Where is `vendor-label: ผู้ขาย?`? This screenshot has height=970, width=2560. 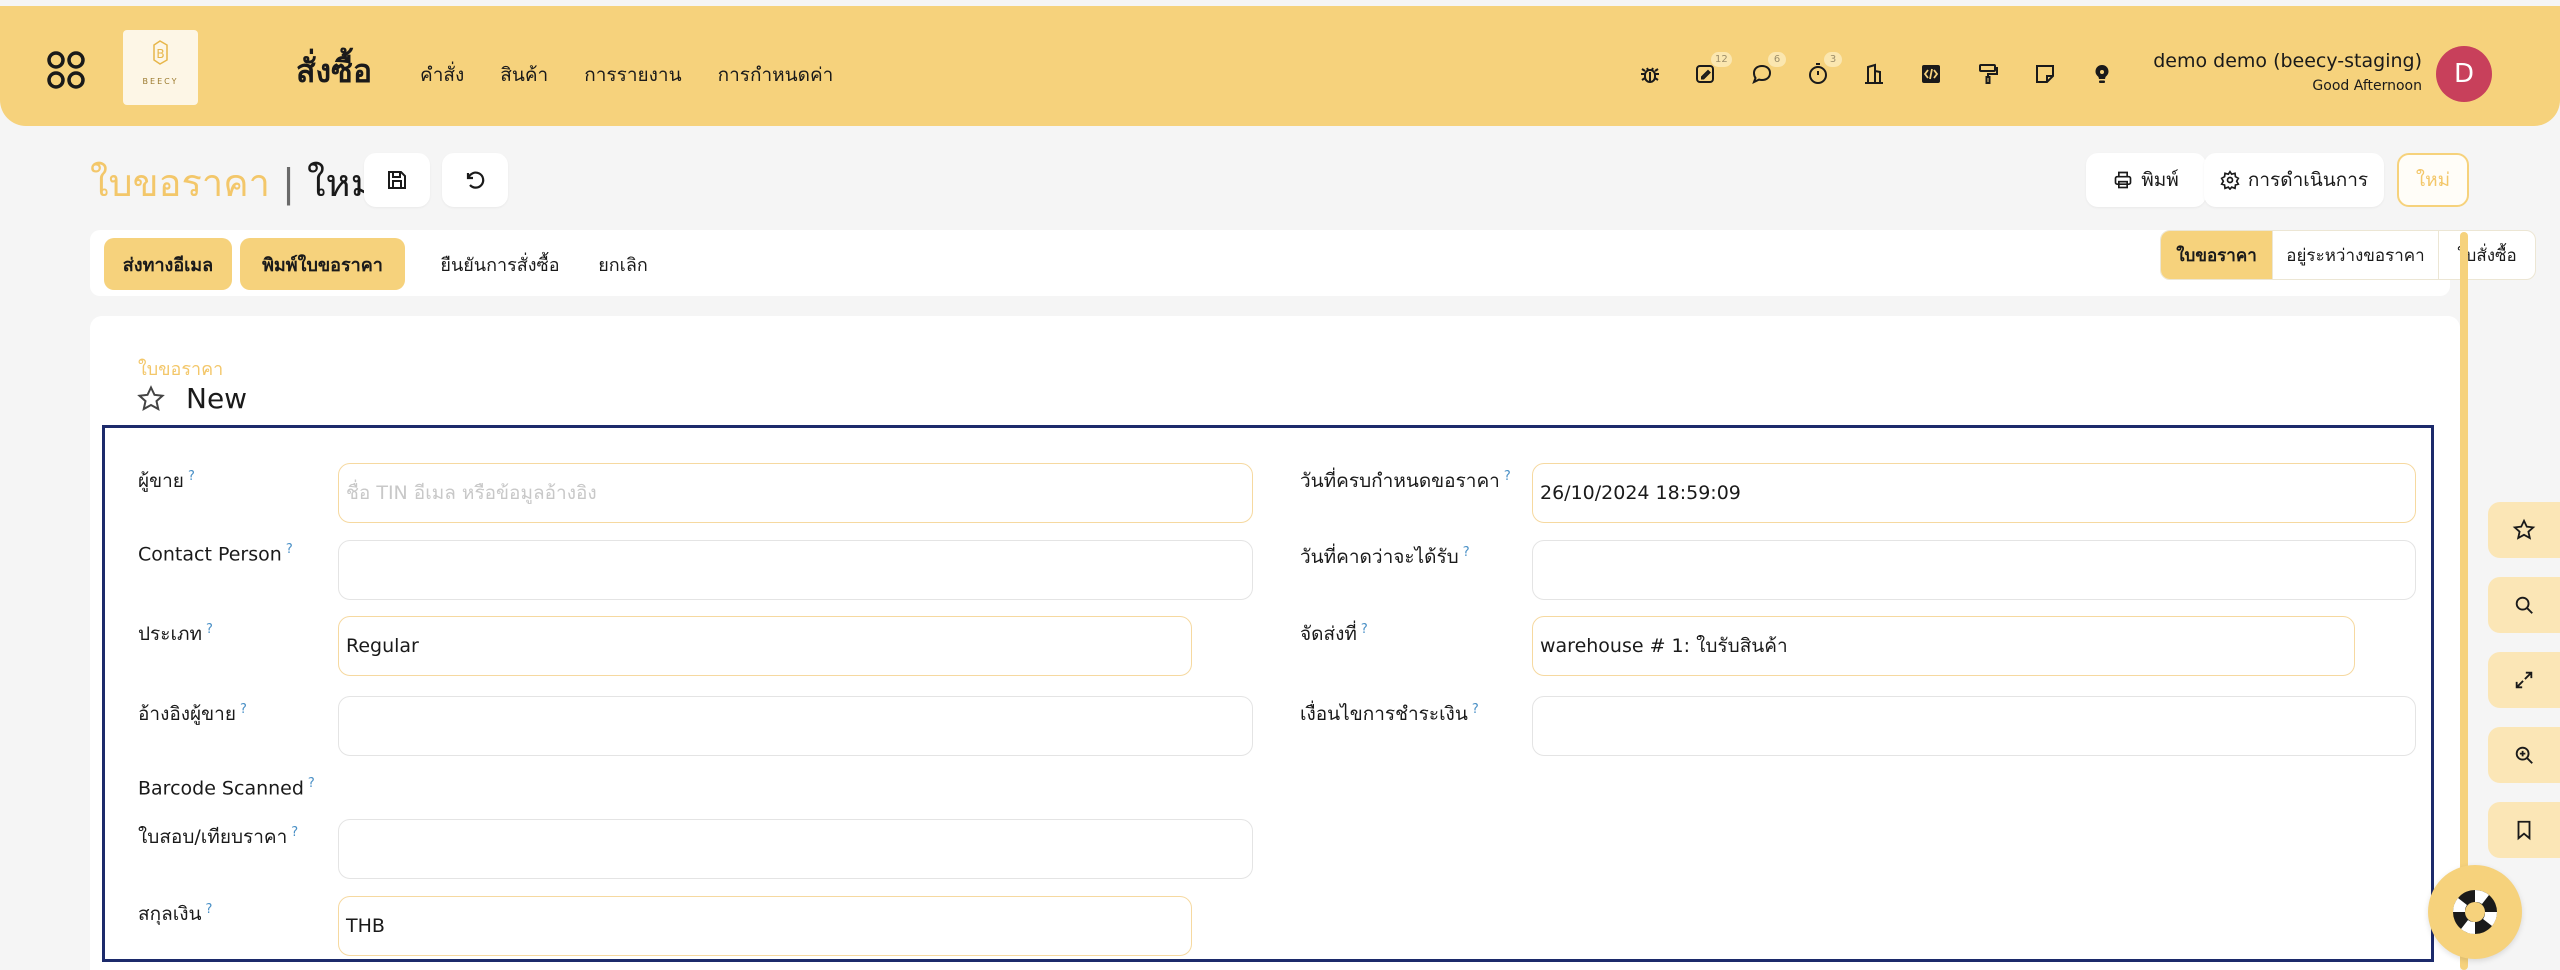 vendor-label: ผู้ขาย? is located at coordinates (166, 480).